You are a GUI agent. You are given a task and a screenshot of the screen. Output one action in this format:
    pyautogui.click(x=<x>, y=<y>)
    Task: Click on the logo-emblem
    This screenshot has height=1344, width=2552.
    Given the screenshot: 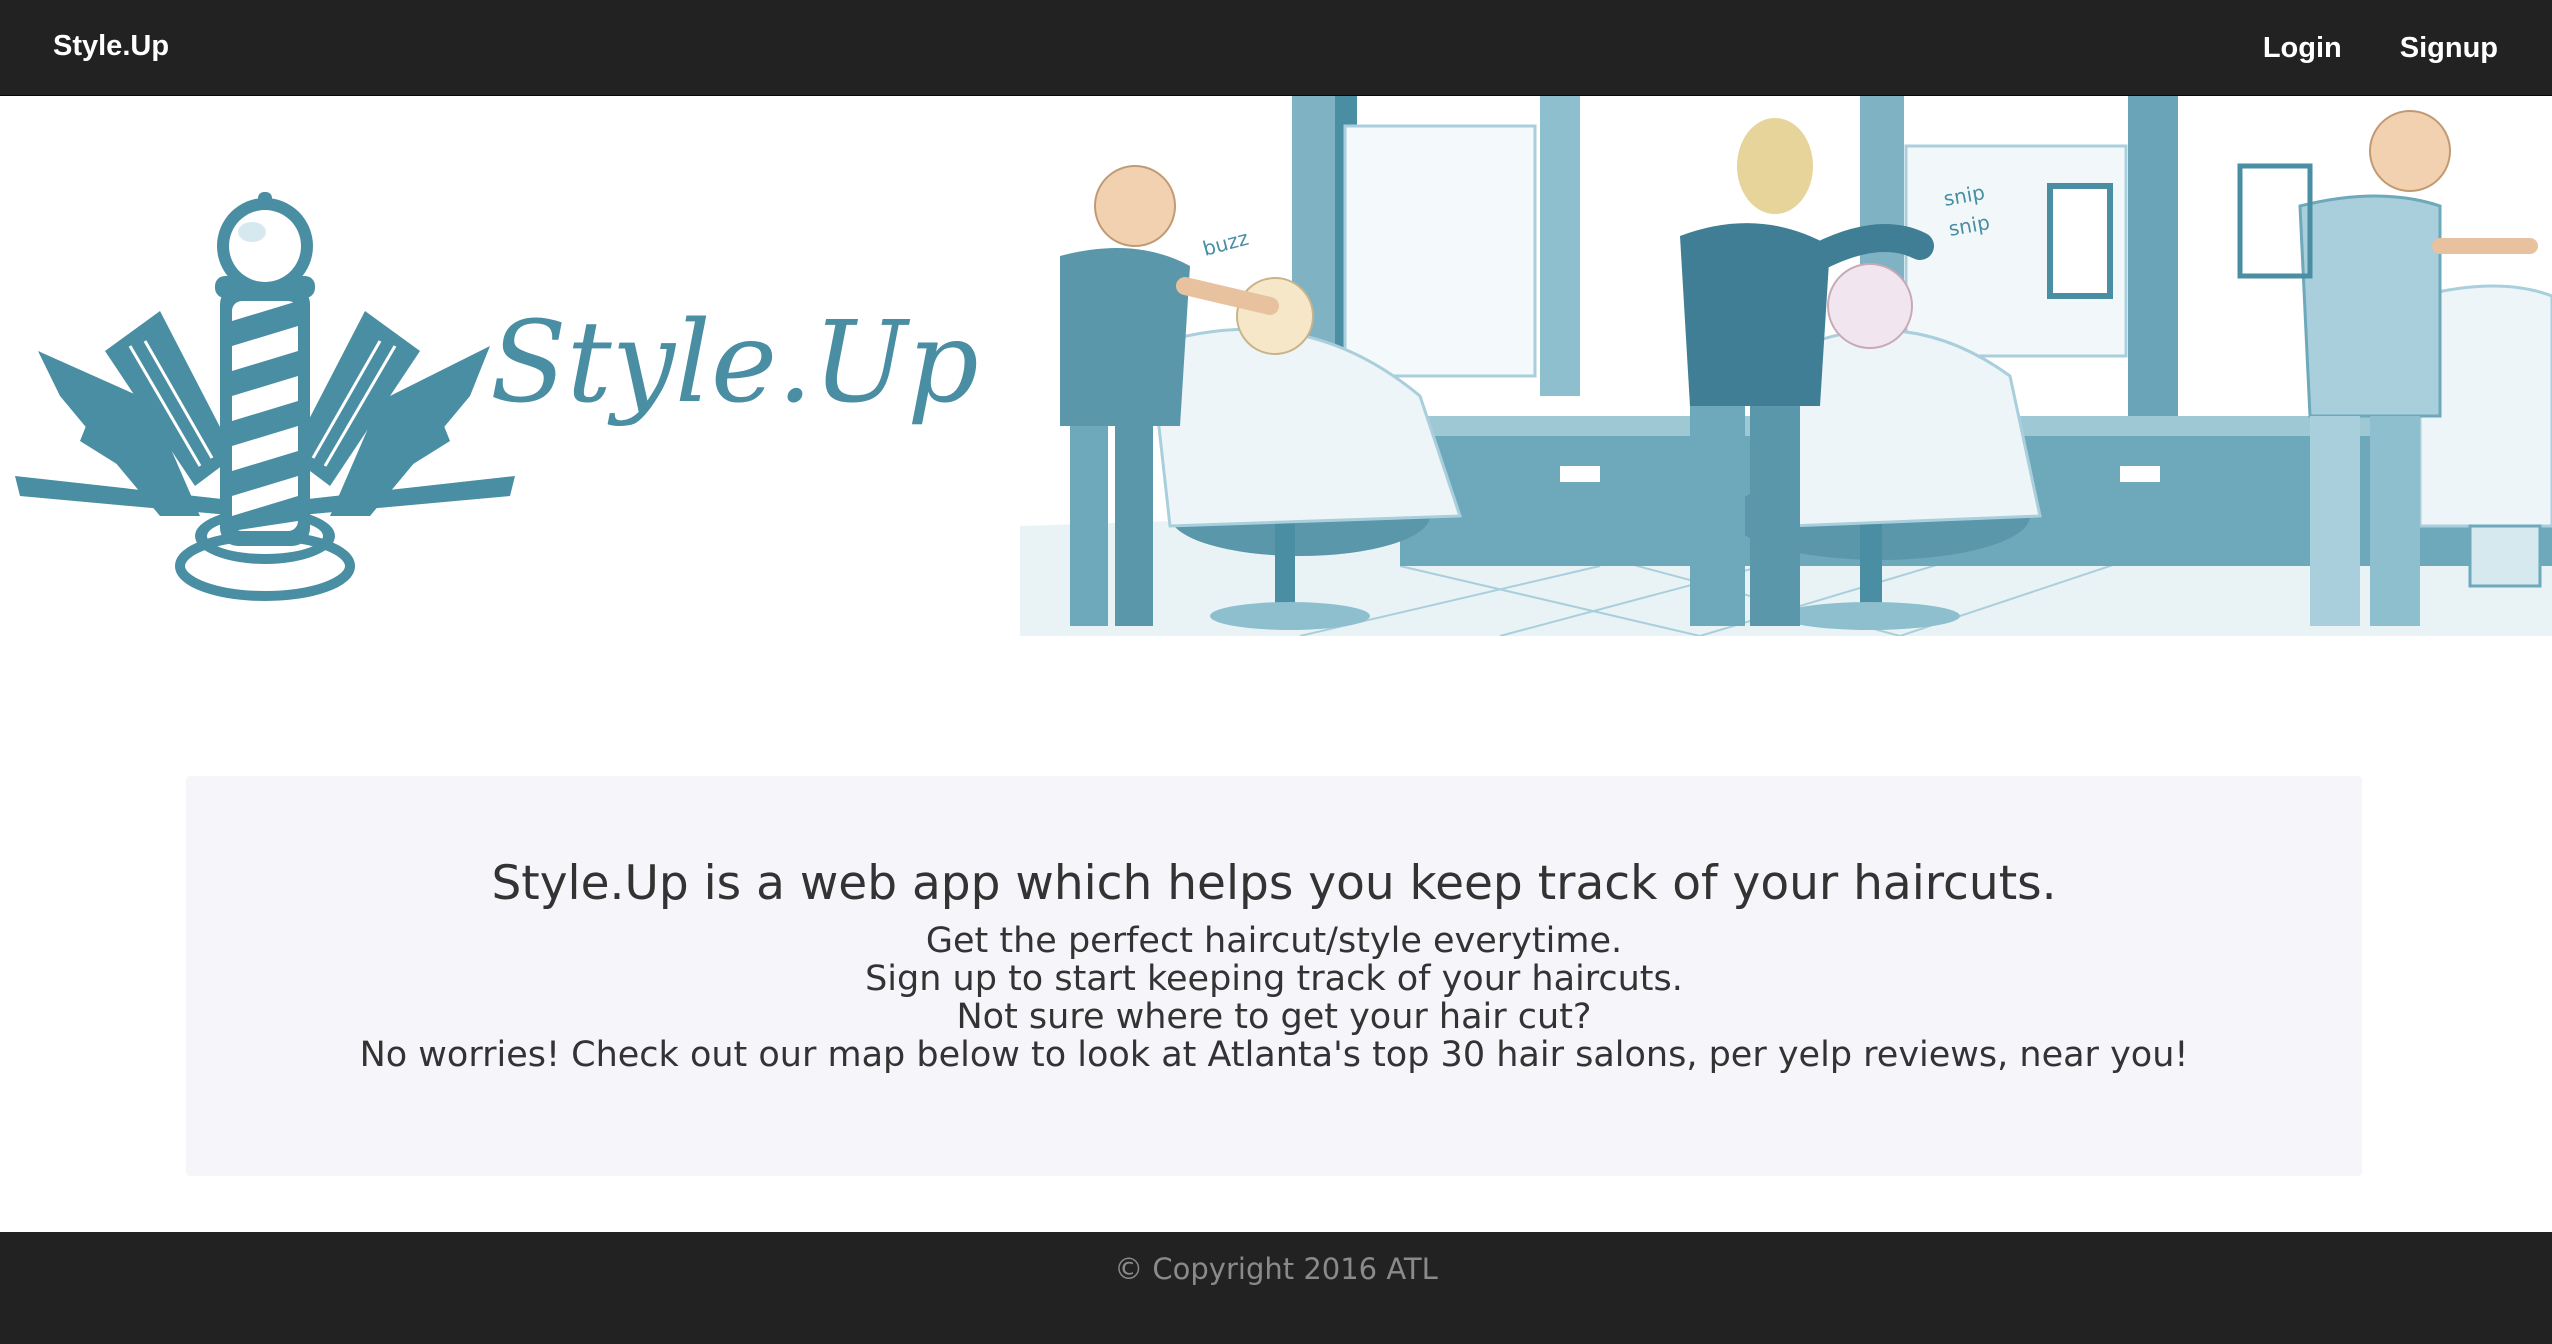 What is the action you would take?
    pyautogui.click(x=265, y=396)
    